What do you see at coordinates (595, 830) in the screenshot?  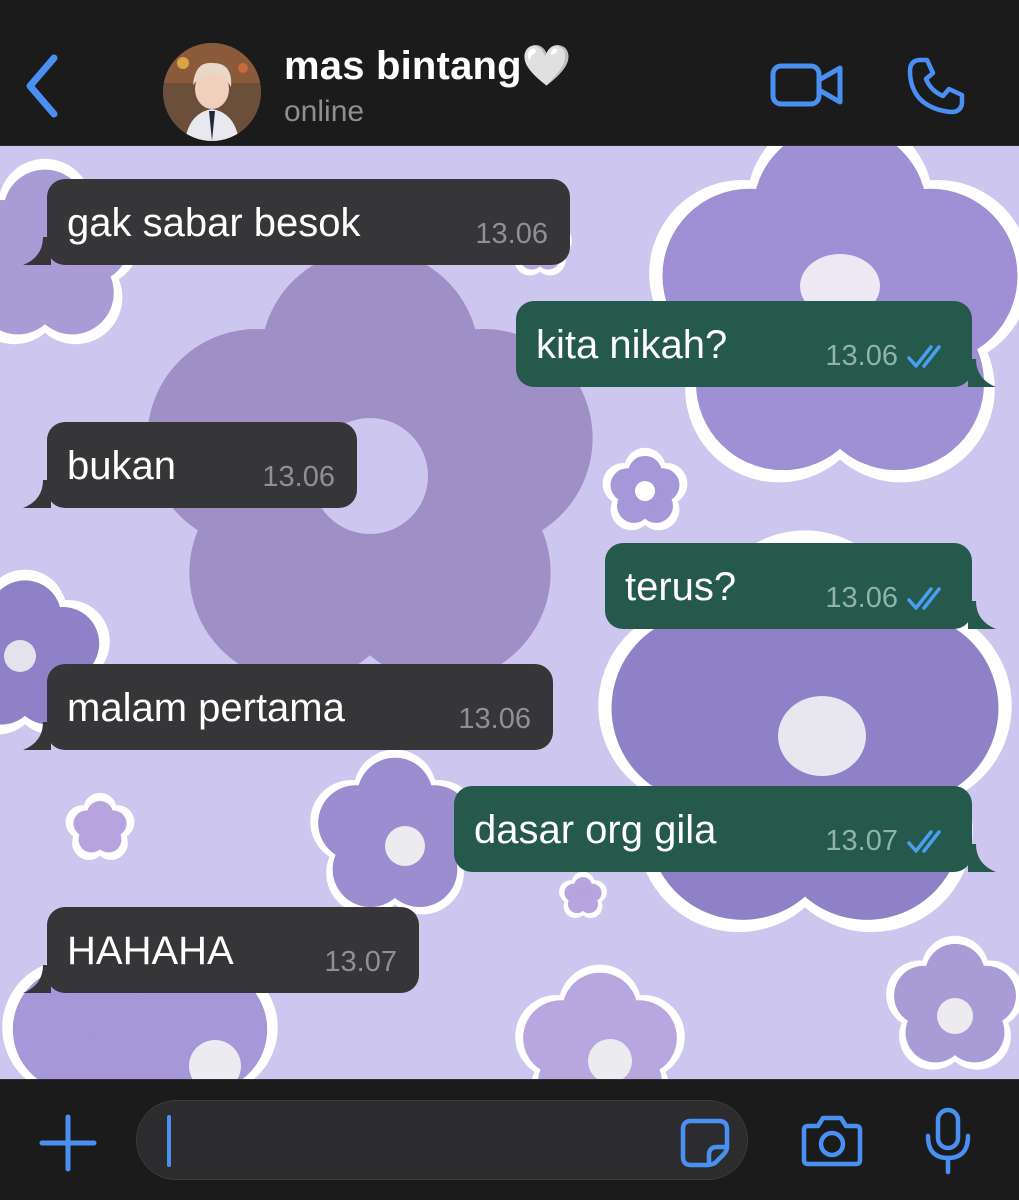 I see `message-text: dasar org gila` at bounding box center [595, 830].